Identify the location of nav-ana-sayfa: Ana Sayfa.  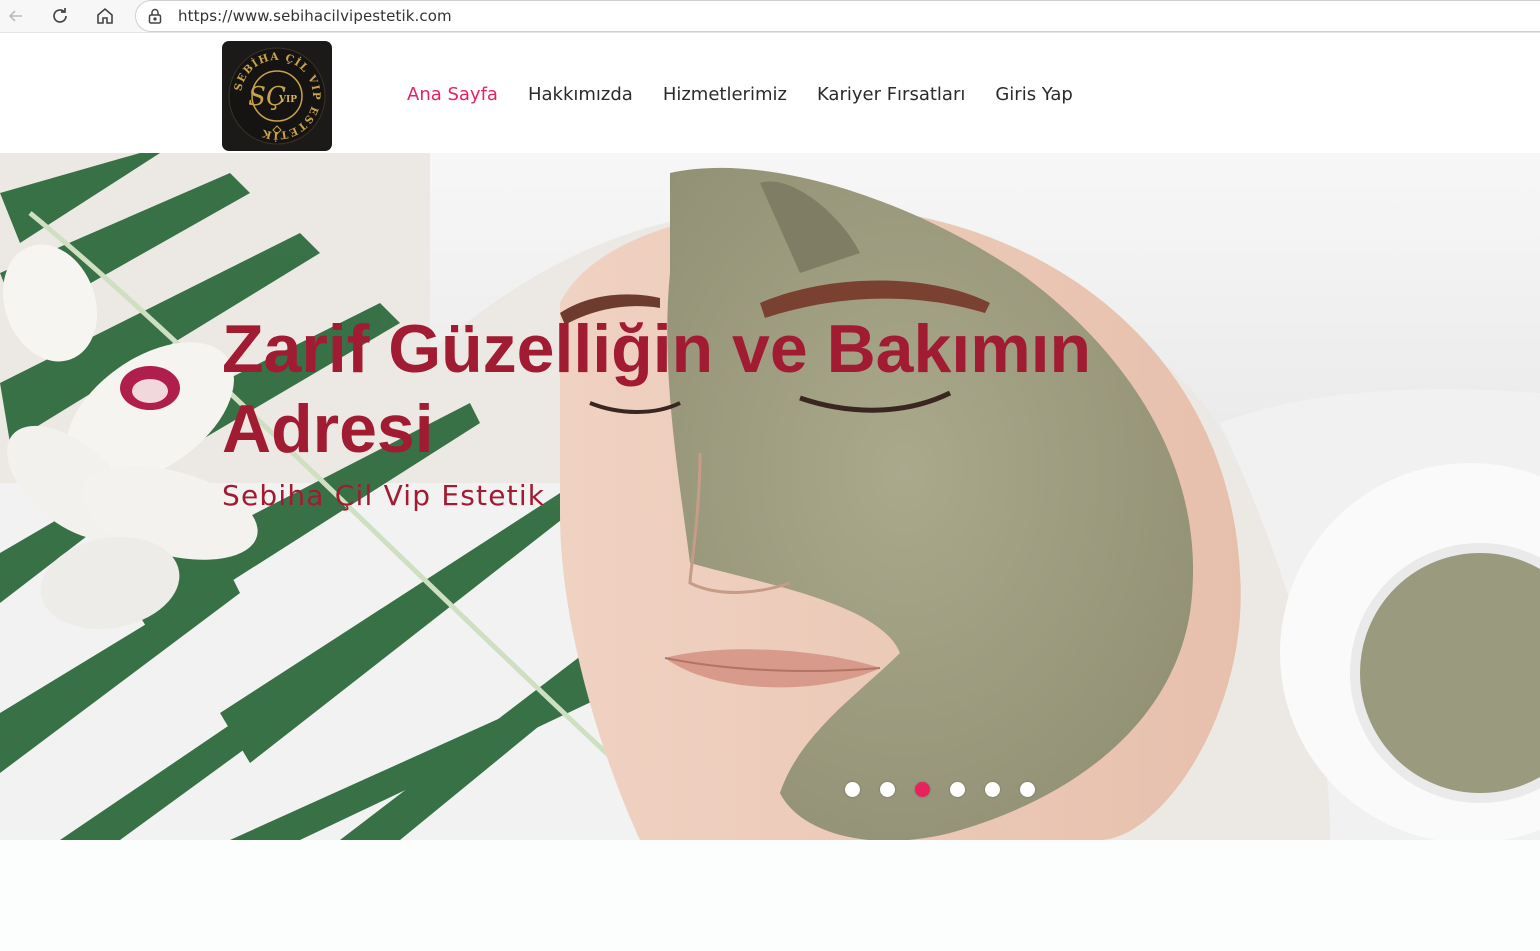
(452, 94).